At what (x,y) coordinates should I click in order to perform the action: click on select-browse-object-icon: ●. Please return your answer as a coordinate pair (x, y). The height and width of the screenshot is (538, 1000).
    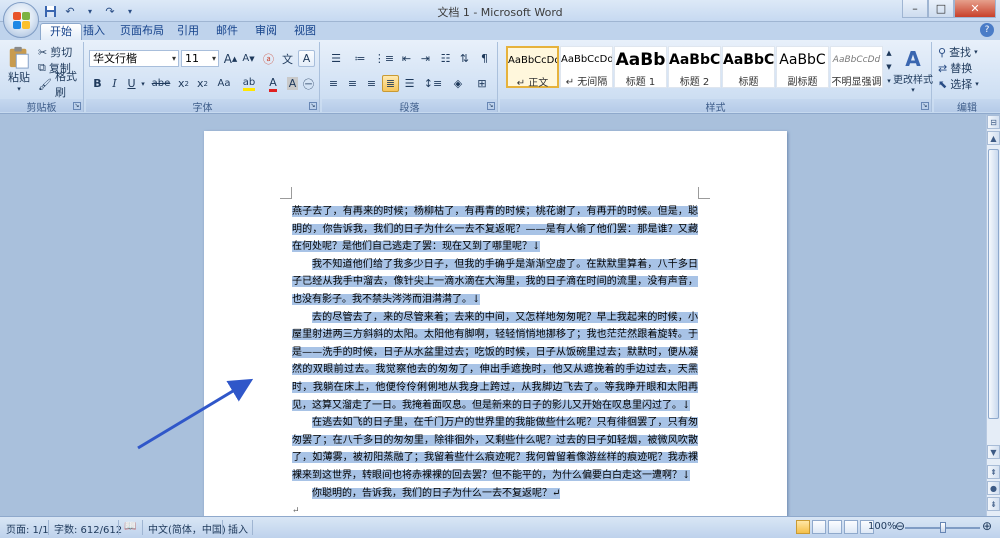
    Looking at the image, I should click on (993, 488).